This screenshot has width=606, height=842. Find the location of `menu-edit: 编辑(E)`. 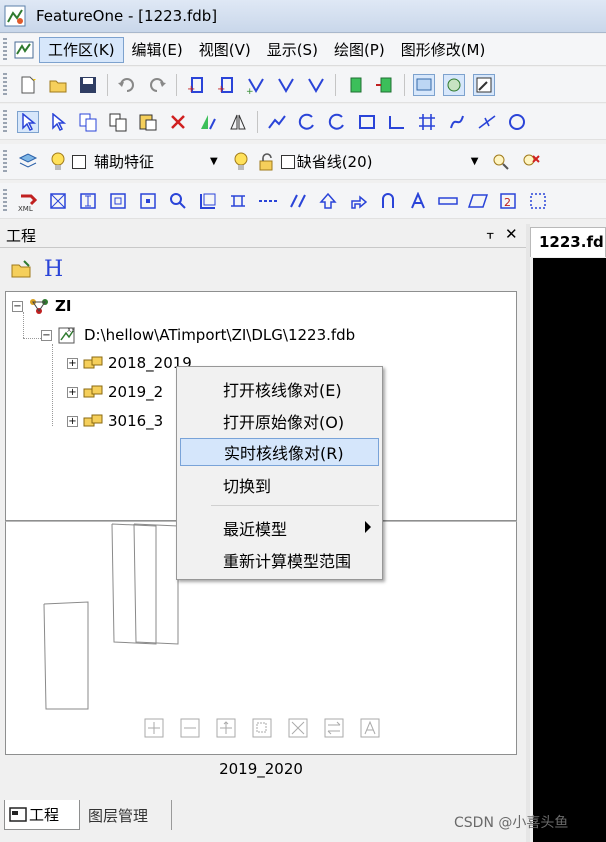

menu-edit: 编辑(E) is located at coordinates (157, 50).